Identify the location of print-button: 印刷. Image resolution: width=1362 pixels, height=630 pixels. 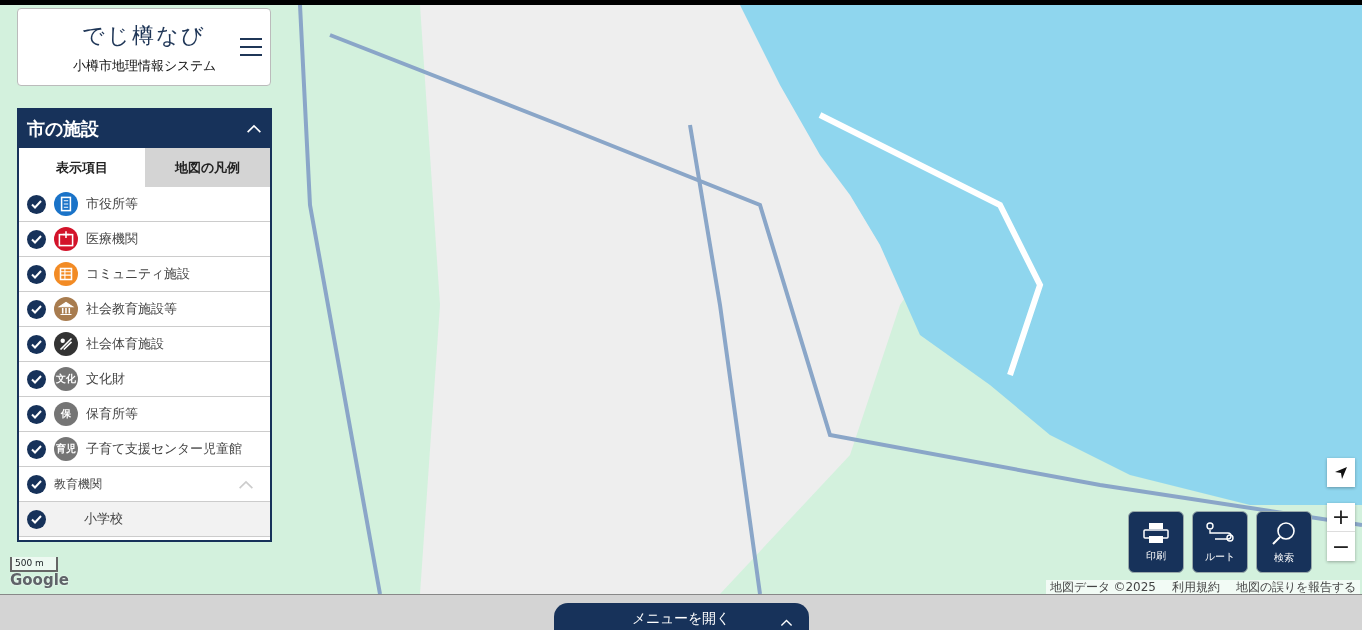
(1156, 542).